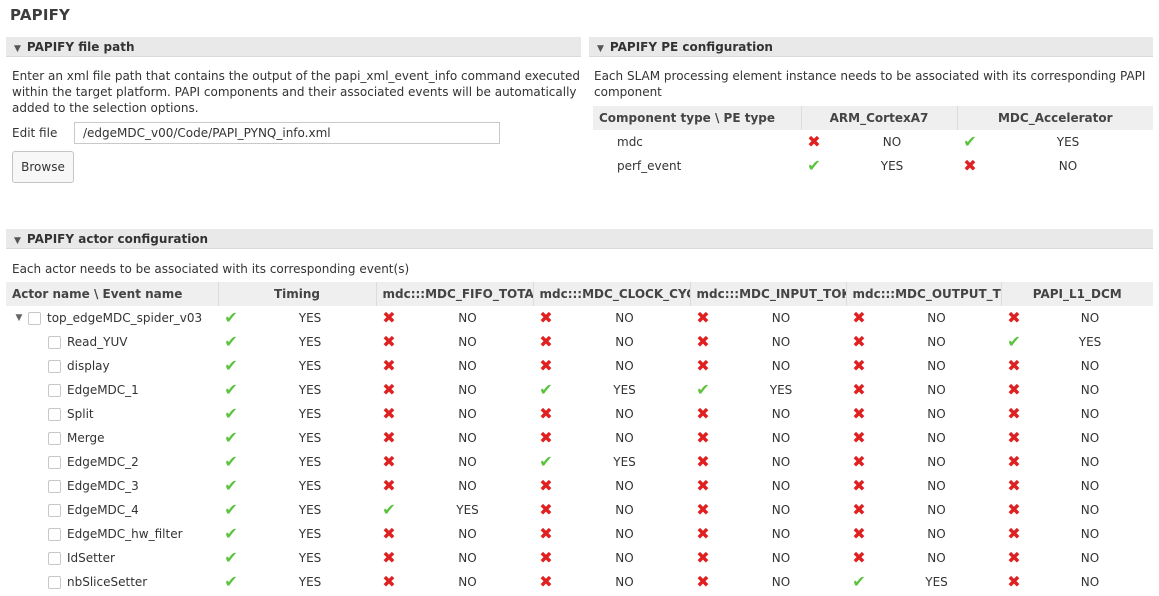 This screenshot has height=596, width=1159. I want to click on actor-column-header: mdc:::MDC_OUTPUT_TOI, so click(924, 294).